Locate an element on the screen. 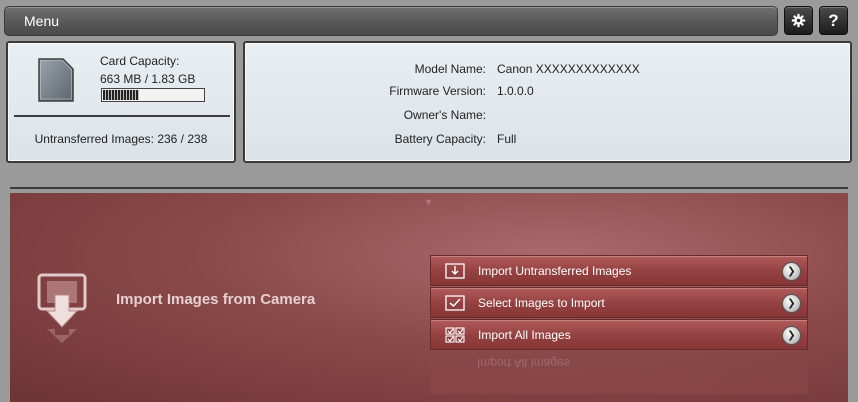  checkbox-select-icon is located at coordinates (455, 303).